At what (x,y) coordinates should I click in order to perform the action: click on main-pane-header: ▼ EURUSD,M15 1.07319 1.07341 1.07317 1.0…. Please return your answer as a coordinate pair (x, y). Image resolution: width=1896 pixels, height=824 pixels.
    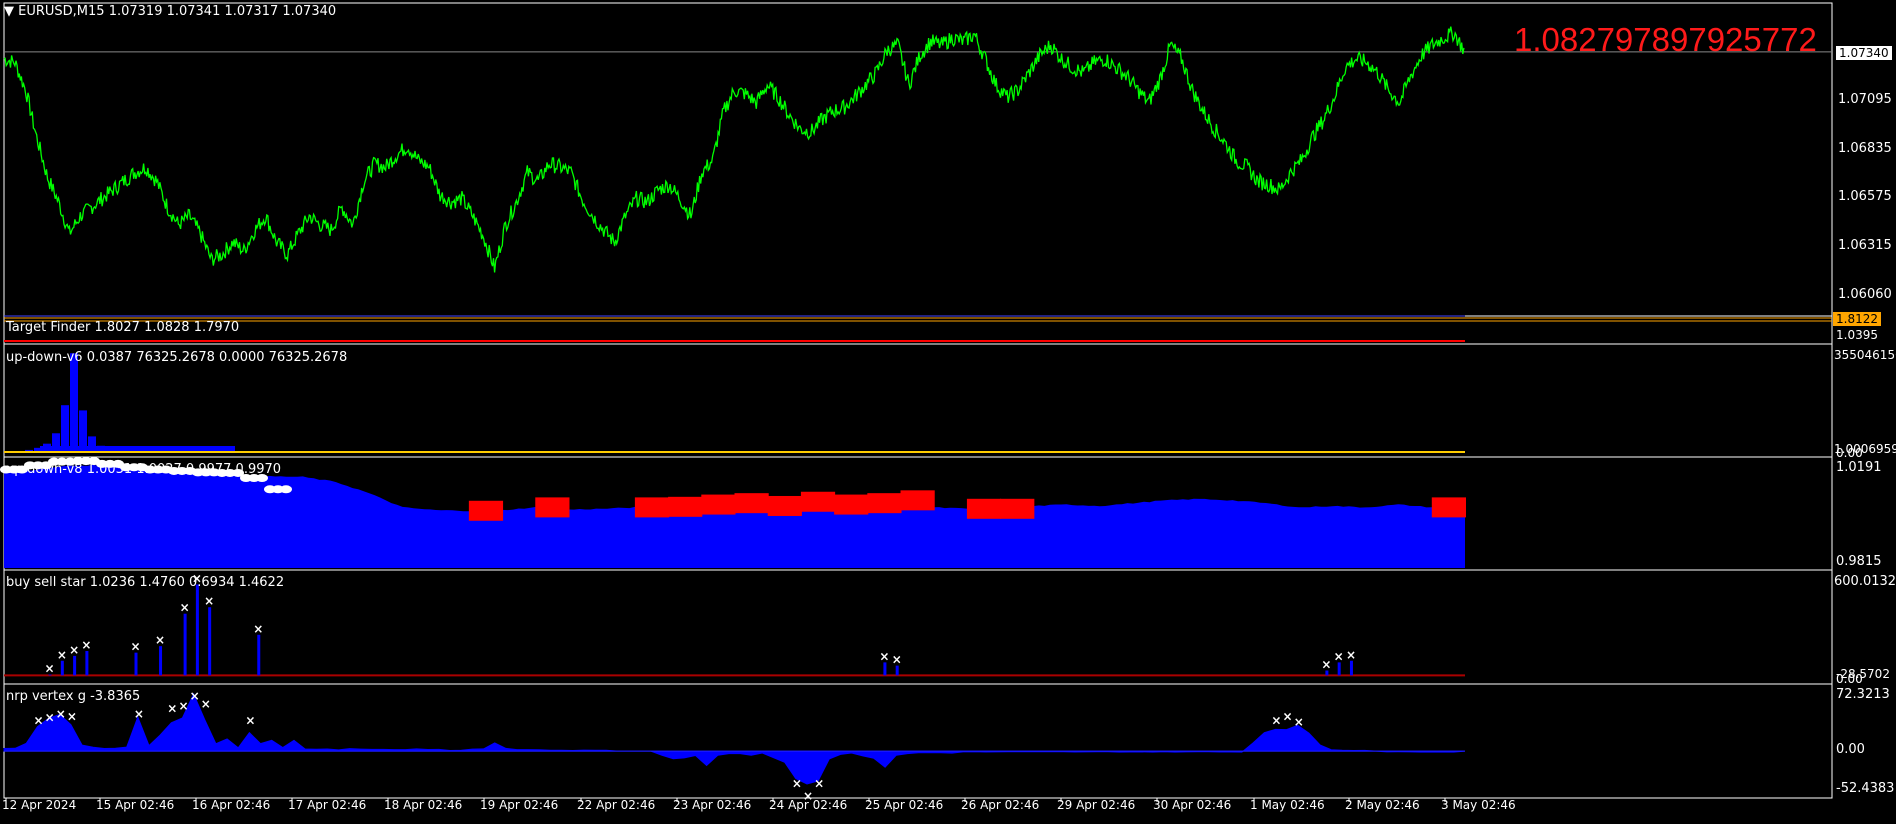
    Looking at the image, I should click on (170, 11).